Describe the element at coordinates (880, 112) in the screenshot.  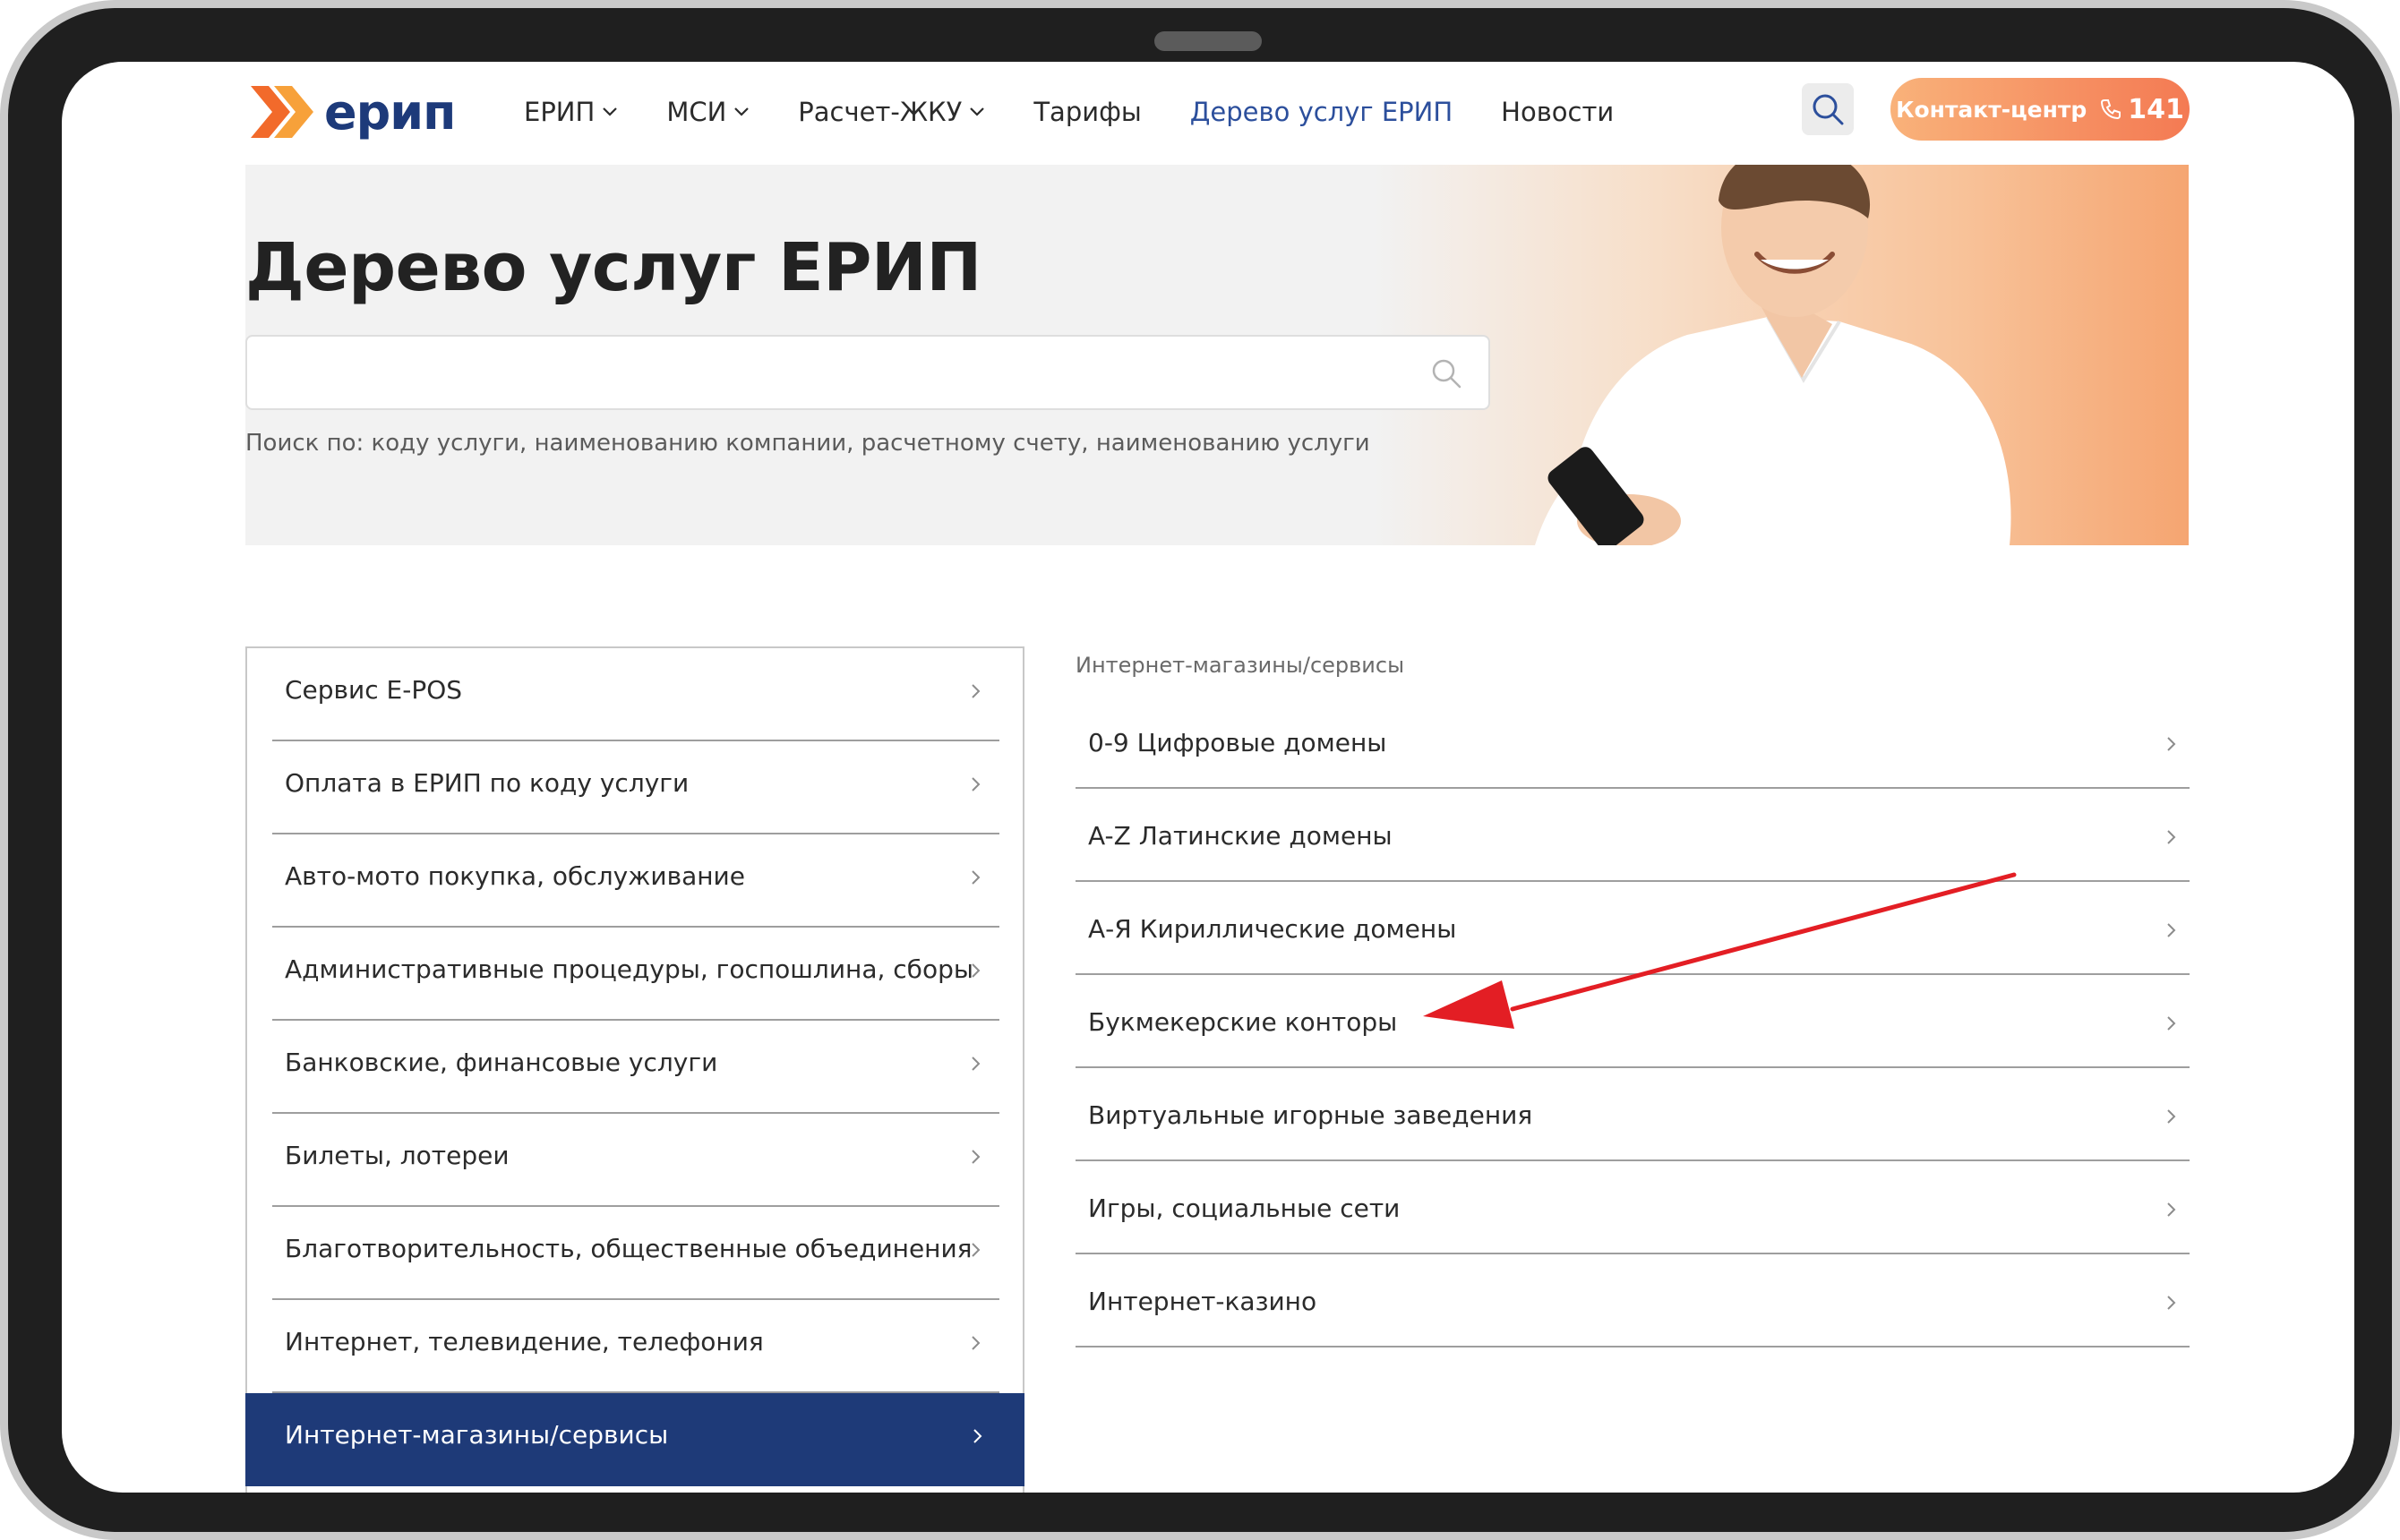
I see `nav-label: Расчет-ЖКУ` at that location.